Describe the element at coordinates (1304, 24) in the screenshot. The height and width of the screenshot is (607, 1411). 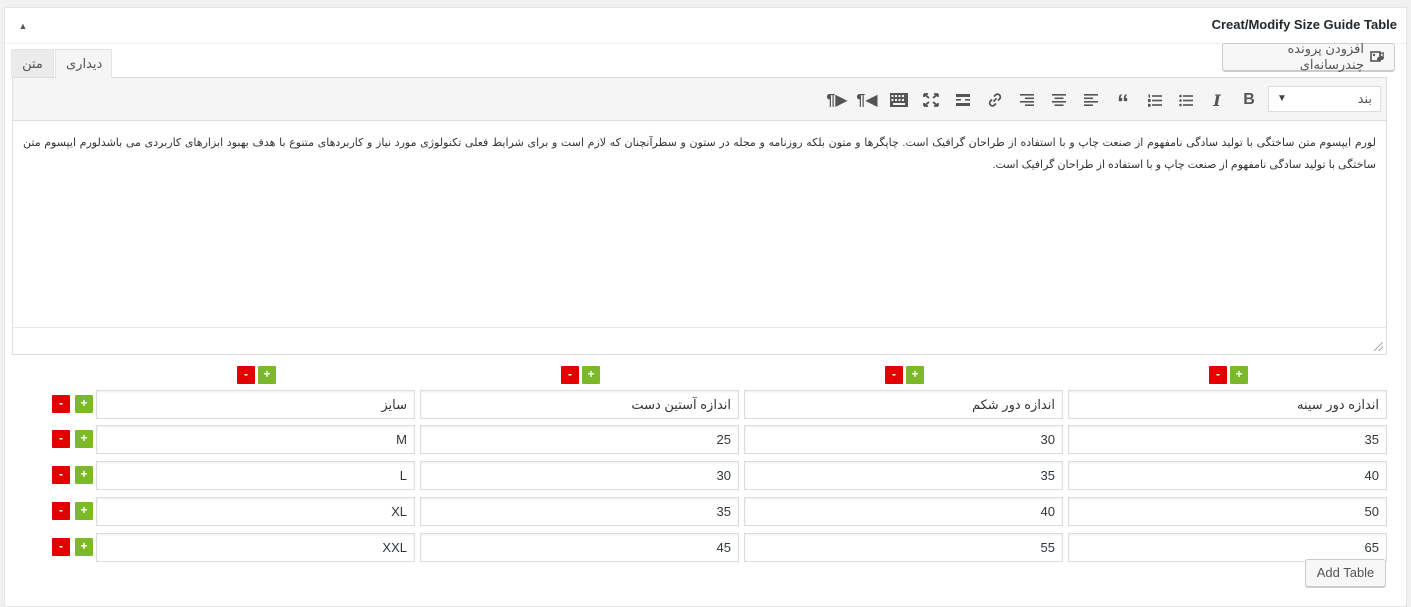
I see `box-title: Creat/Modify Size Guide Table` at that location.